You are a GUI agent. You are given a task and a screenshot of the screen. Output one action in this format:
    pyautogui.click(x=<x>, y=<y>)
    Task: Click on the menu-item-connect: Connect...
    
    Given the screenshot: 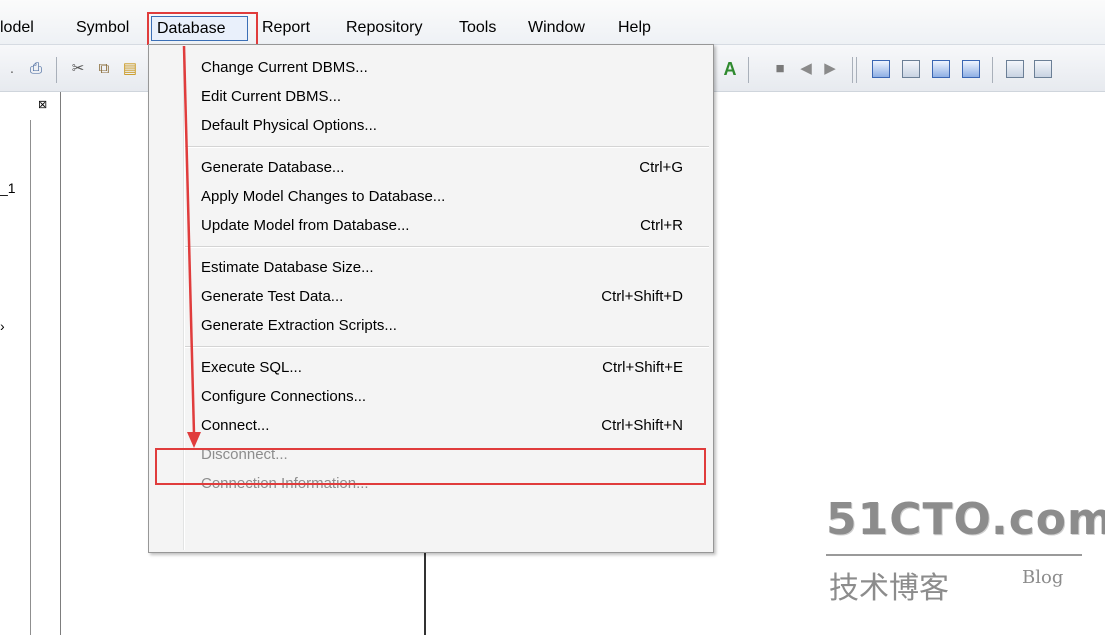 What is the action you would take?
    pyautogui.click(x=235, y=426)
    